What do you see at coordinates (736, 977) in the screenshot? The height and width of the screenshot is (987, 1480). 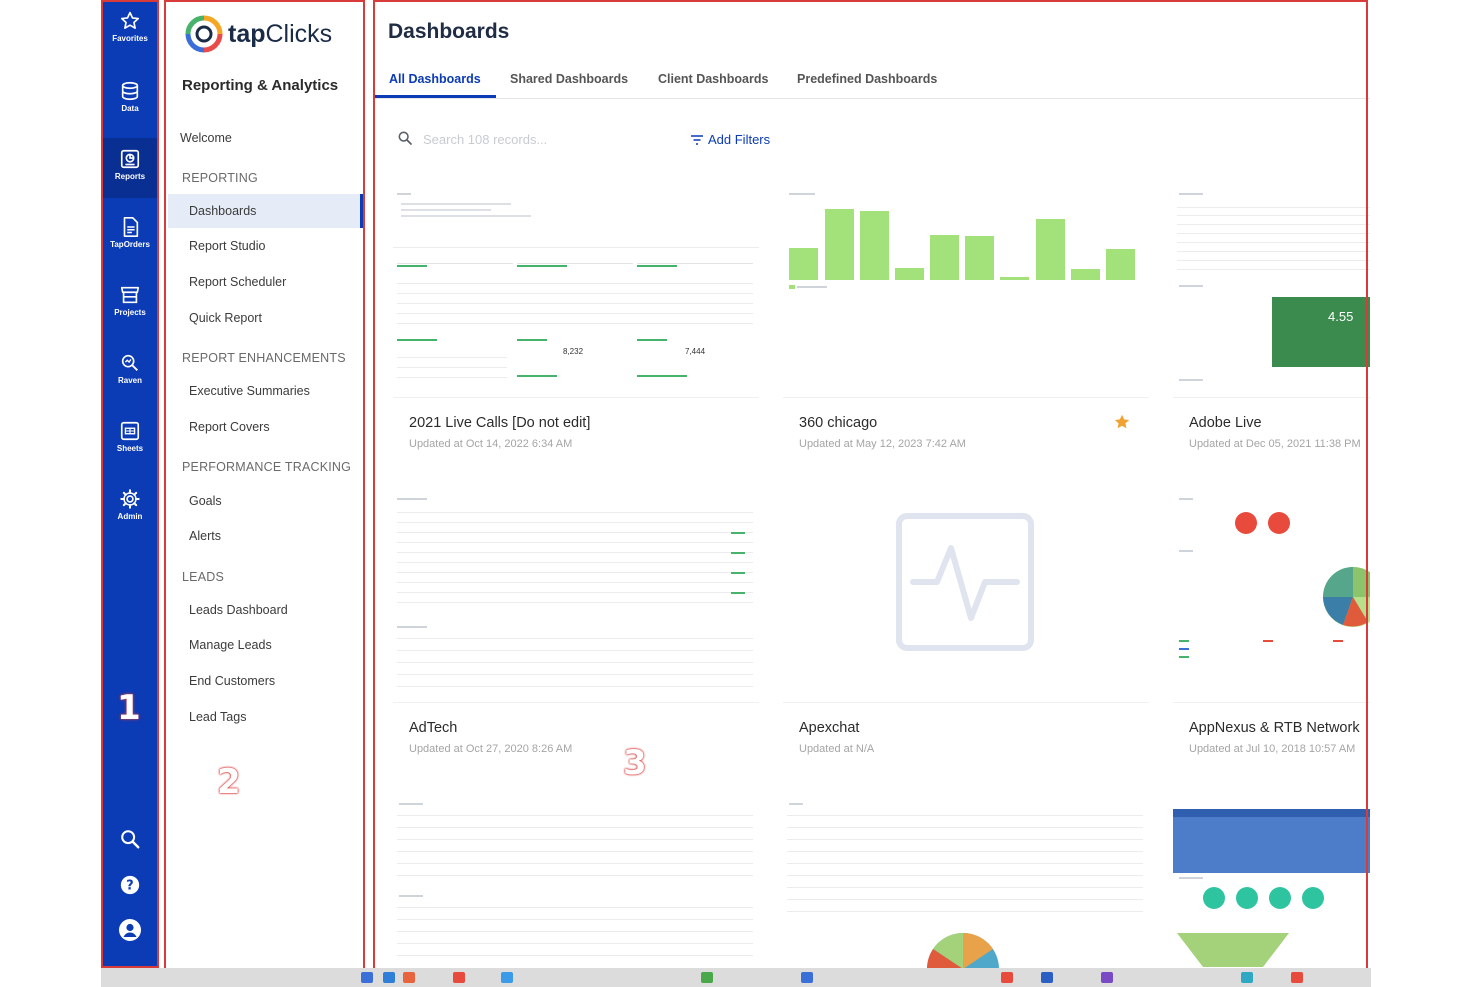 I see `os-taskbar` at bounding box center [736, 977].